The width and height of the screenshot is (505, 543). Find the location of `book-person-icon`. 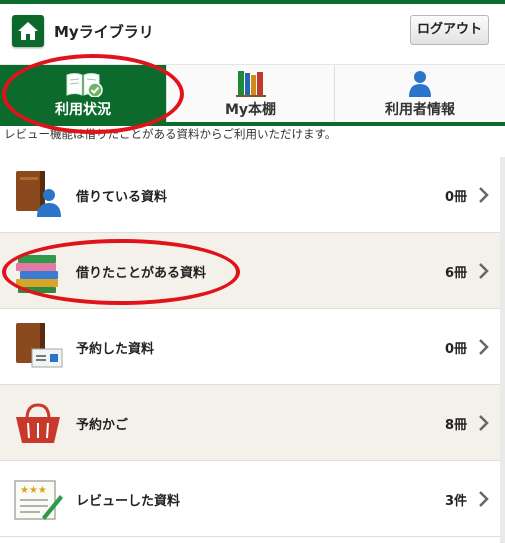

book-person-icon is located at coordinates (38, 194).